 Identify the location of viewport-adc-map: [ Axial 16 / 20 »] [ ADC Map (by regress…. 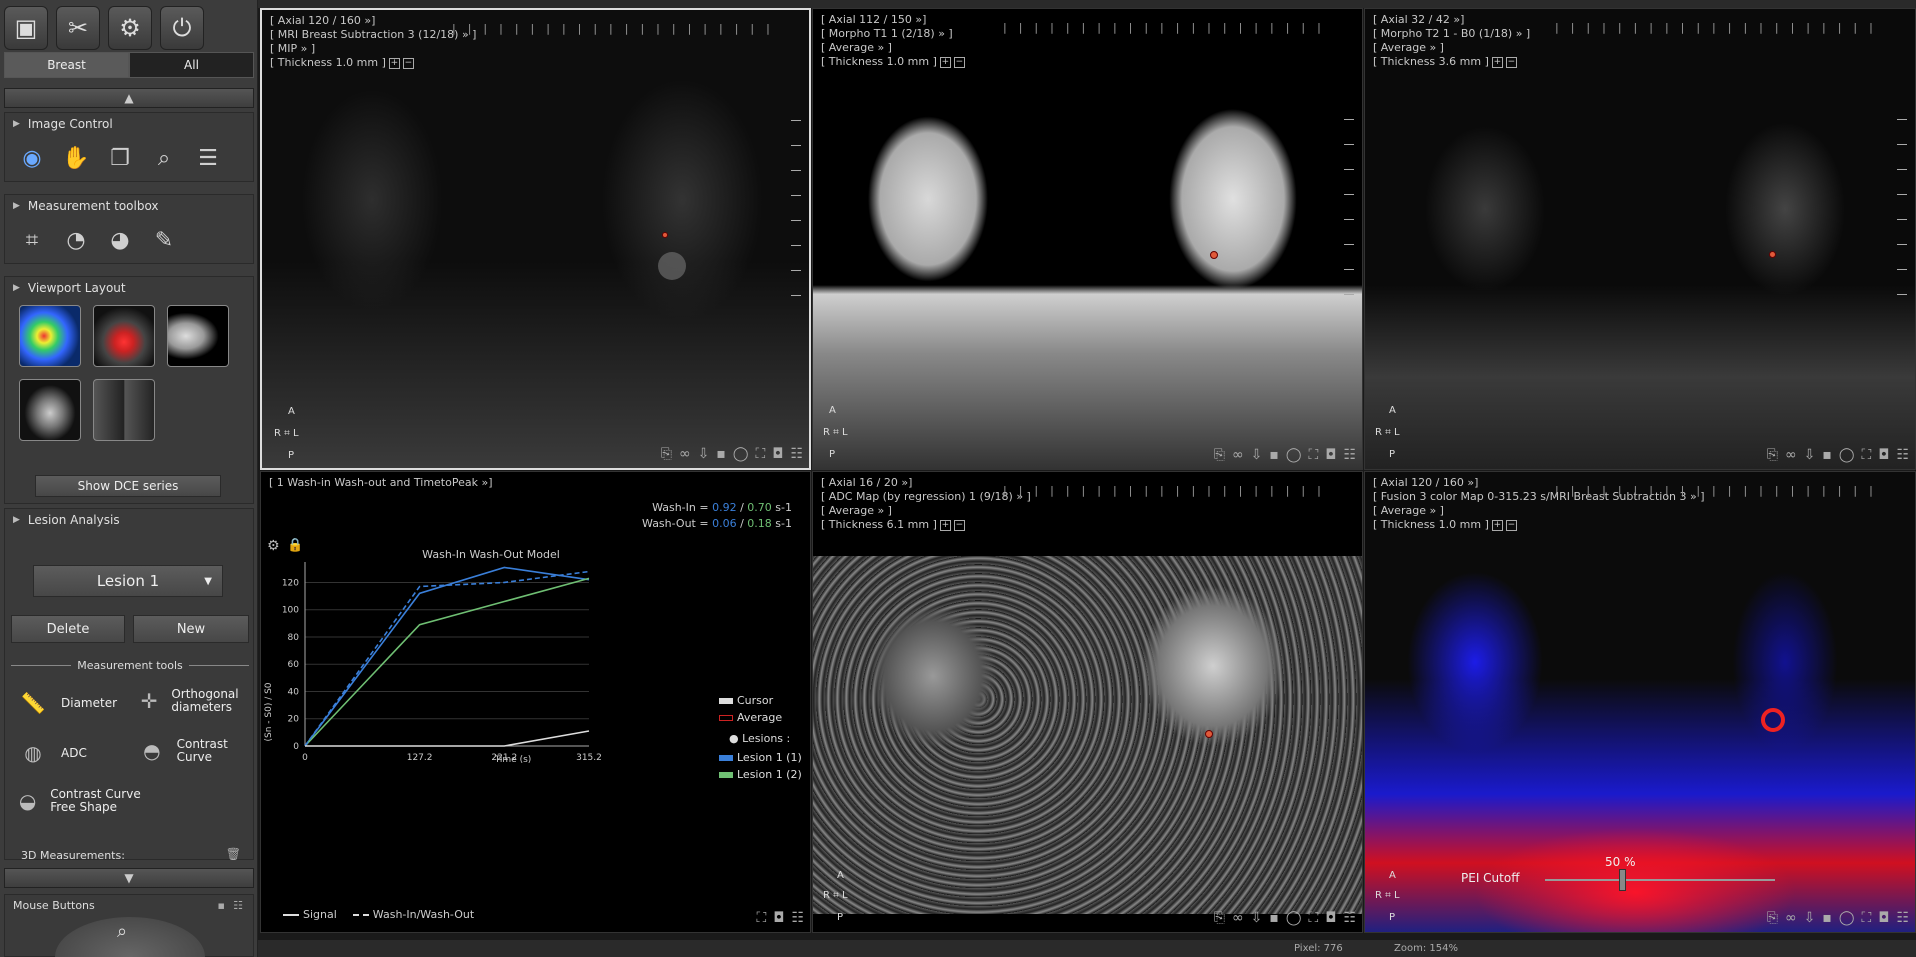
(1087, 702).